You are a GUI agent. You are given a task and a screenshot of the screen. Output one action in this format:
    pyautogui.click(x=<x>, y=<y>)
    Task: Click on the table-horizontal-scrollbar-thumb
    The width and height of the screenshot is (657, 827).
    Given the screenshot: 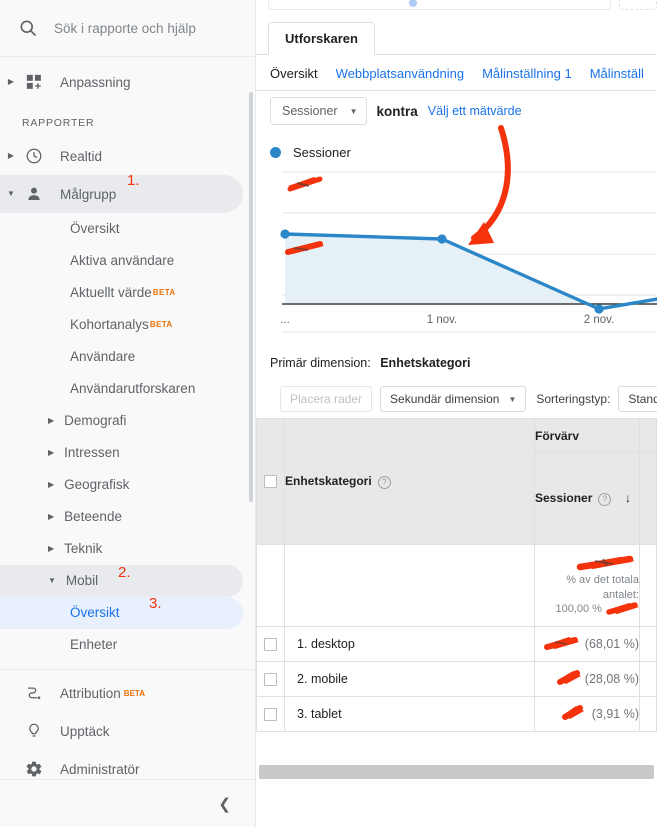 What is the action you would take?
    pyautogui.click(x=456, y=772)
    